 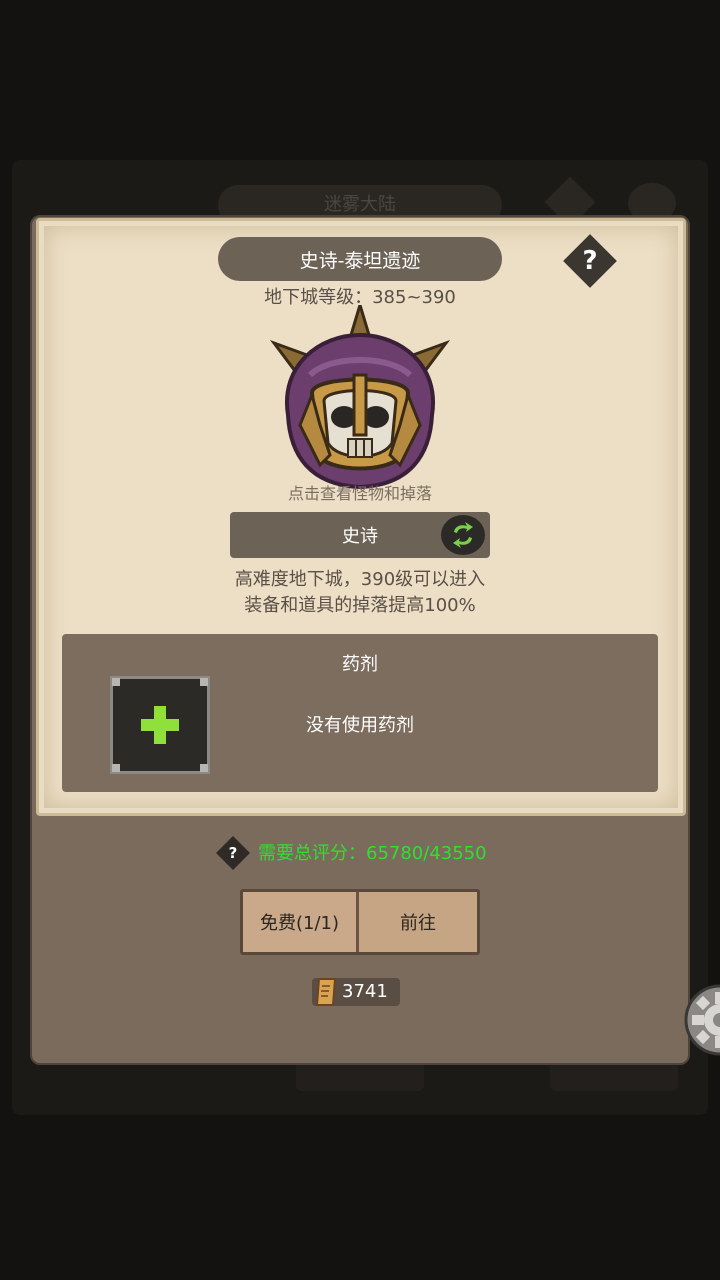 What do you see at coordinates (233, 853) in the screenshot?
I see `requirement-help-icon: ?` at bounding box center [233, 853].